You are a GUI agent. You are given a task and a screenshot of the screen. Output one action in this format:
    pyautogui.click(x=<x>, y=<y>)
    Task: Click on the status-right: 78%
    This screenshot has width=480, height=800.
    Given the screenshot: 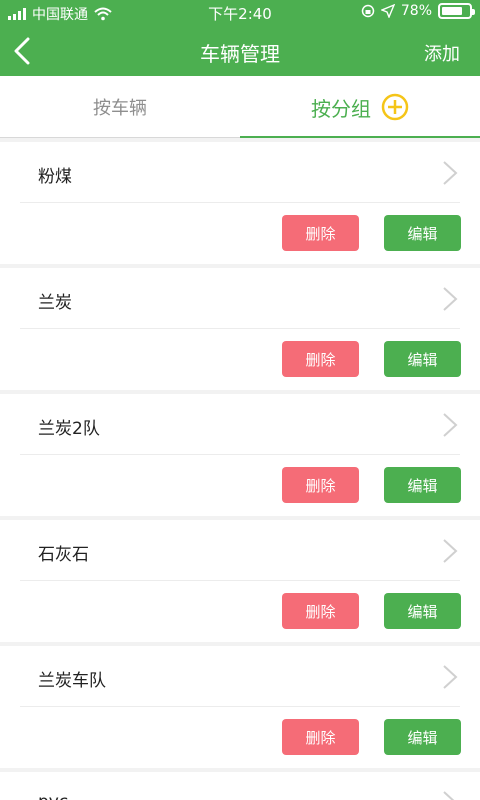 What is the action you would take?
    pyautogui.click(x=418, y=11)
    